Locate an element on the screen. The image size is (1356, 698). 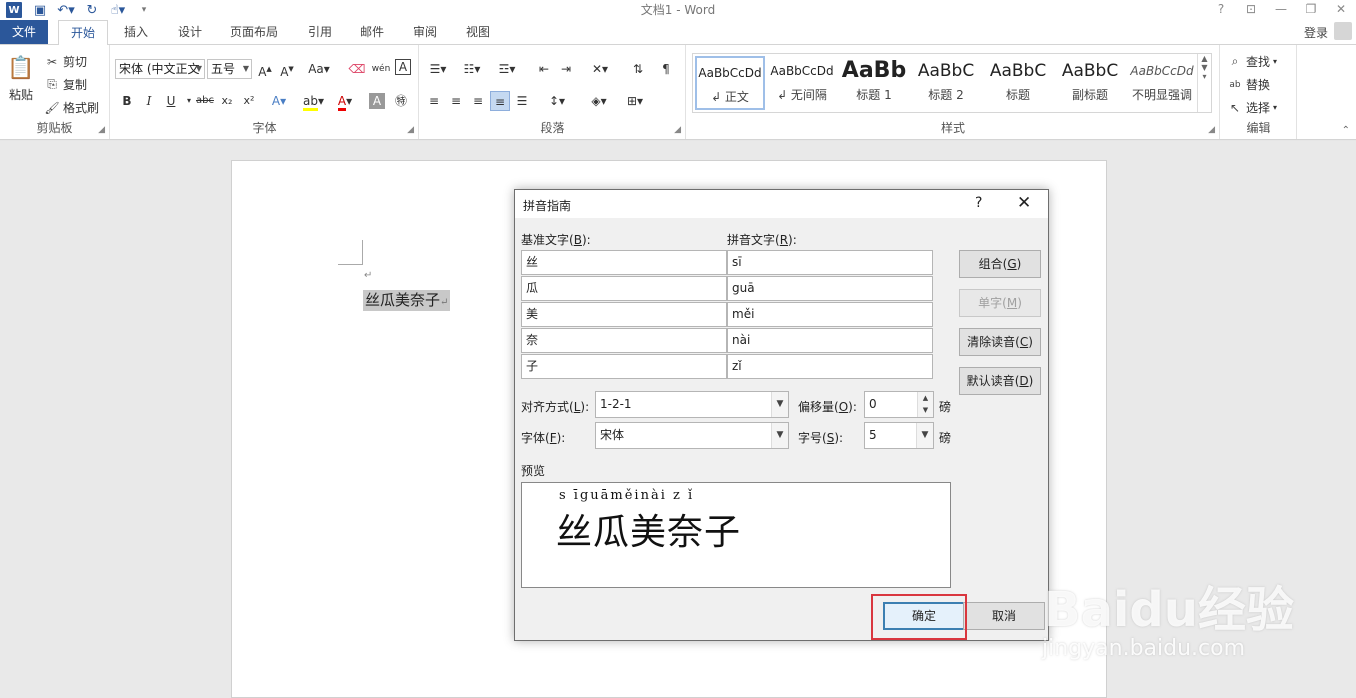
minimize-icon: — is located at coordinates (1281, 10).